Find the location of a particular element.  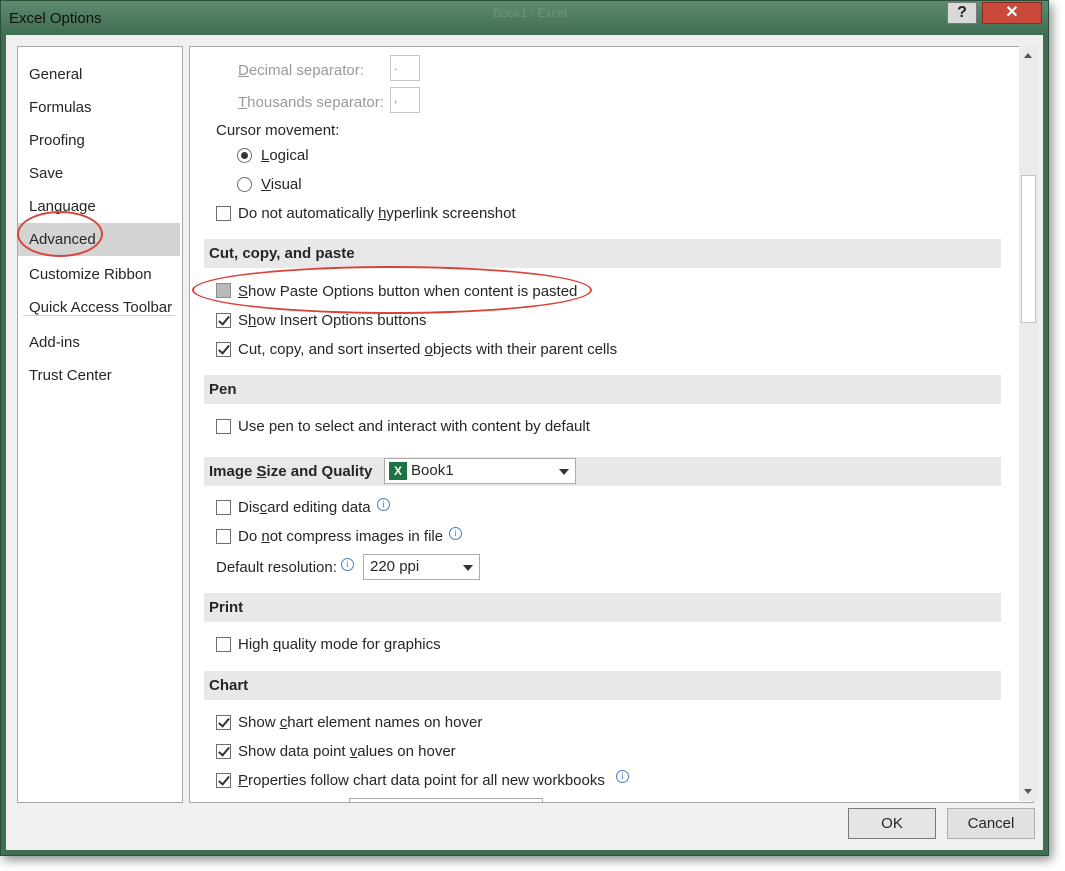

nav-item-trust-center: Trust Center is located at coordinates (99, 375).